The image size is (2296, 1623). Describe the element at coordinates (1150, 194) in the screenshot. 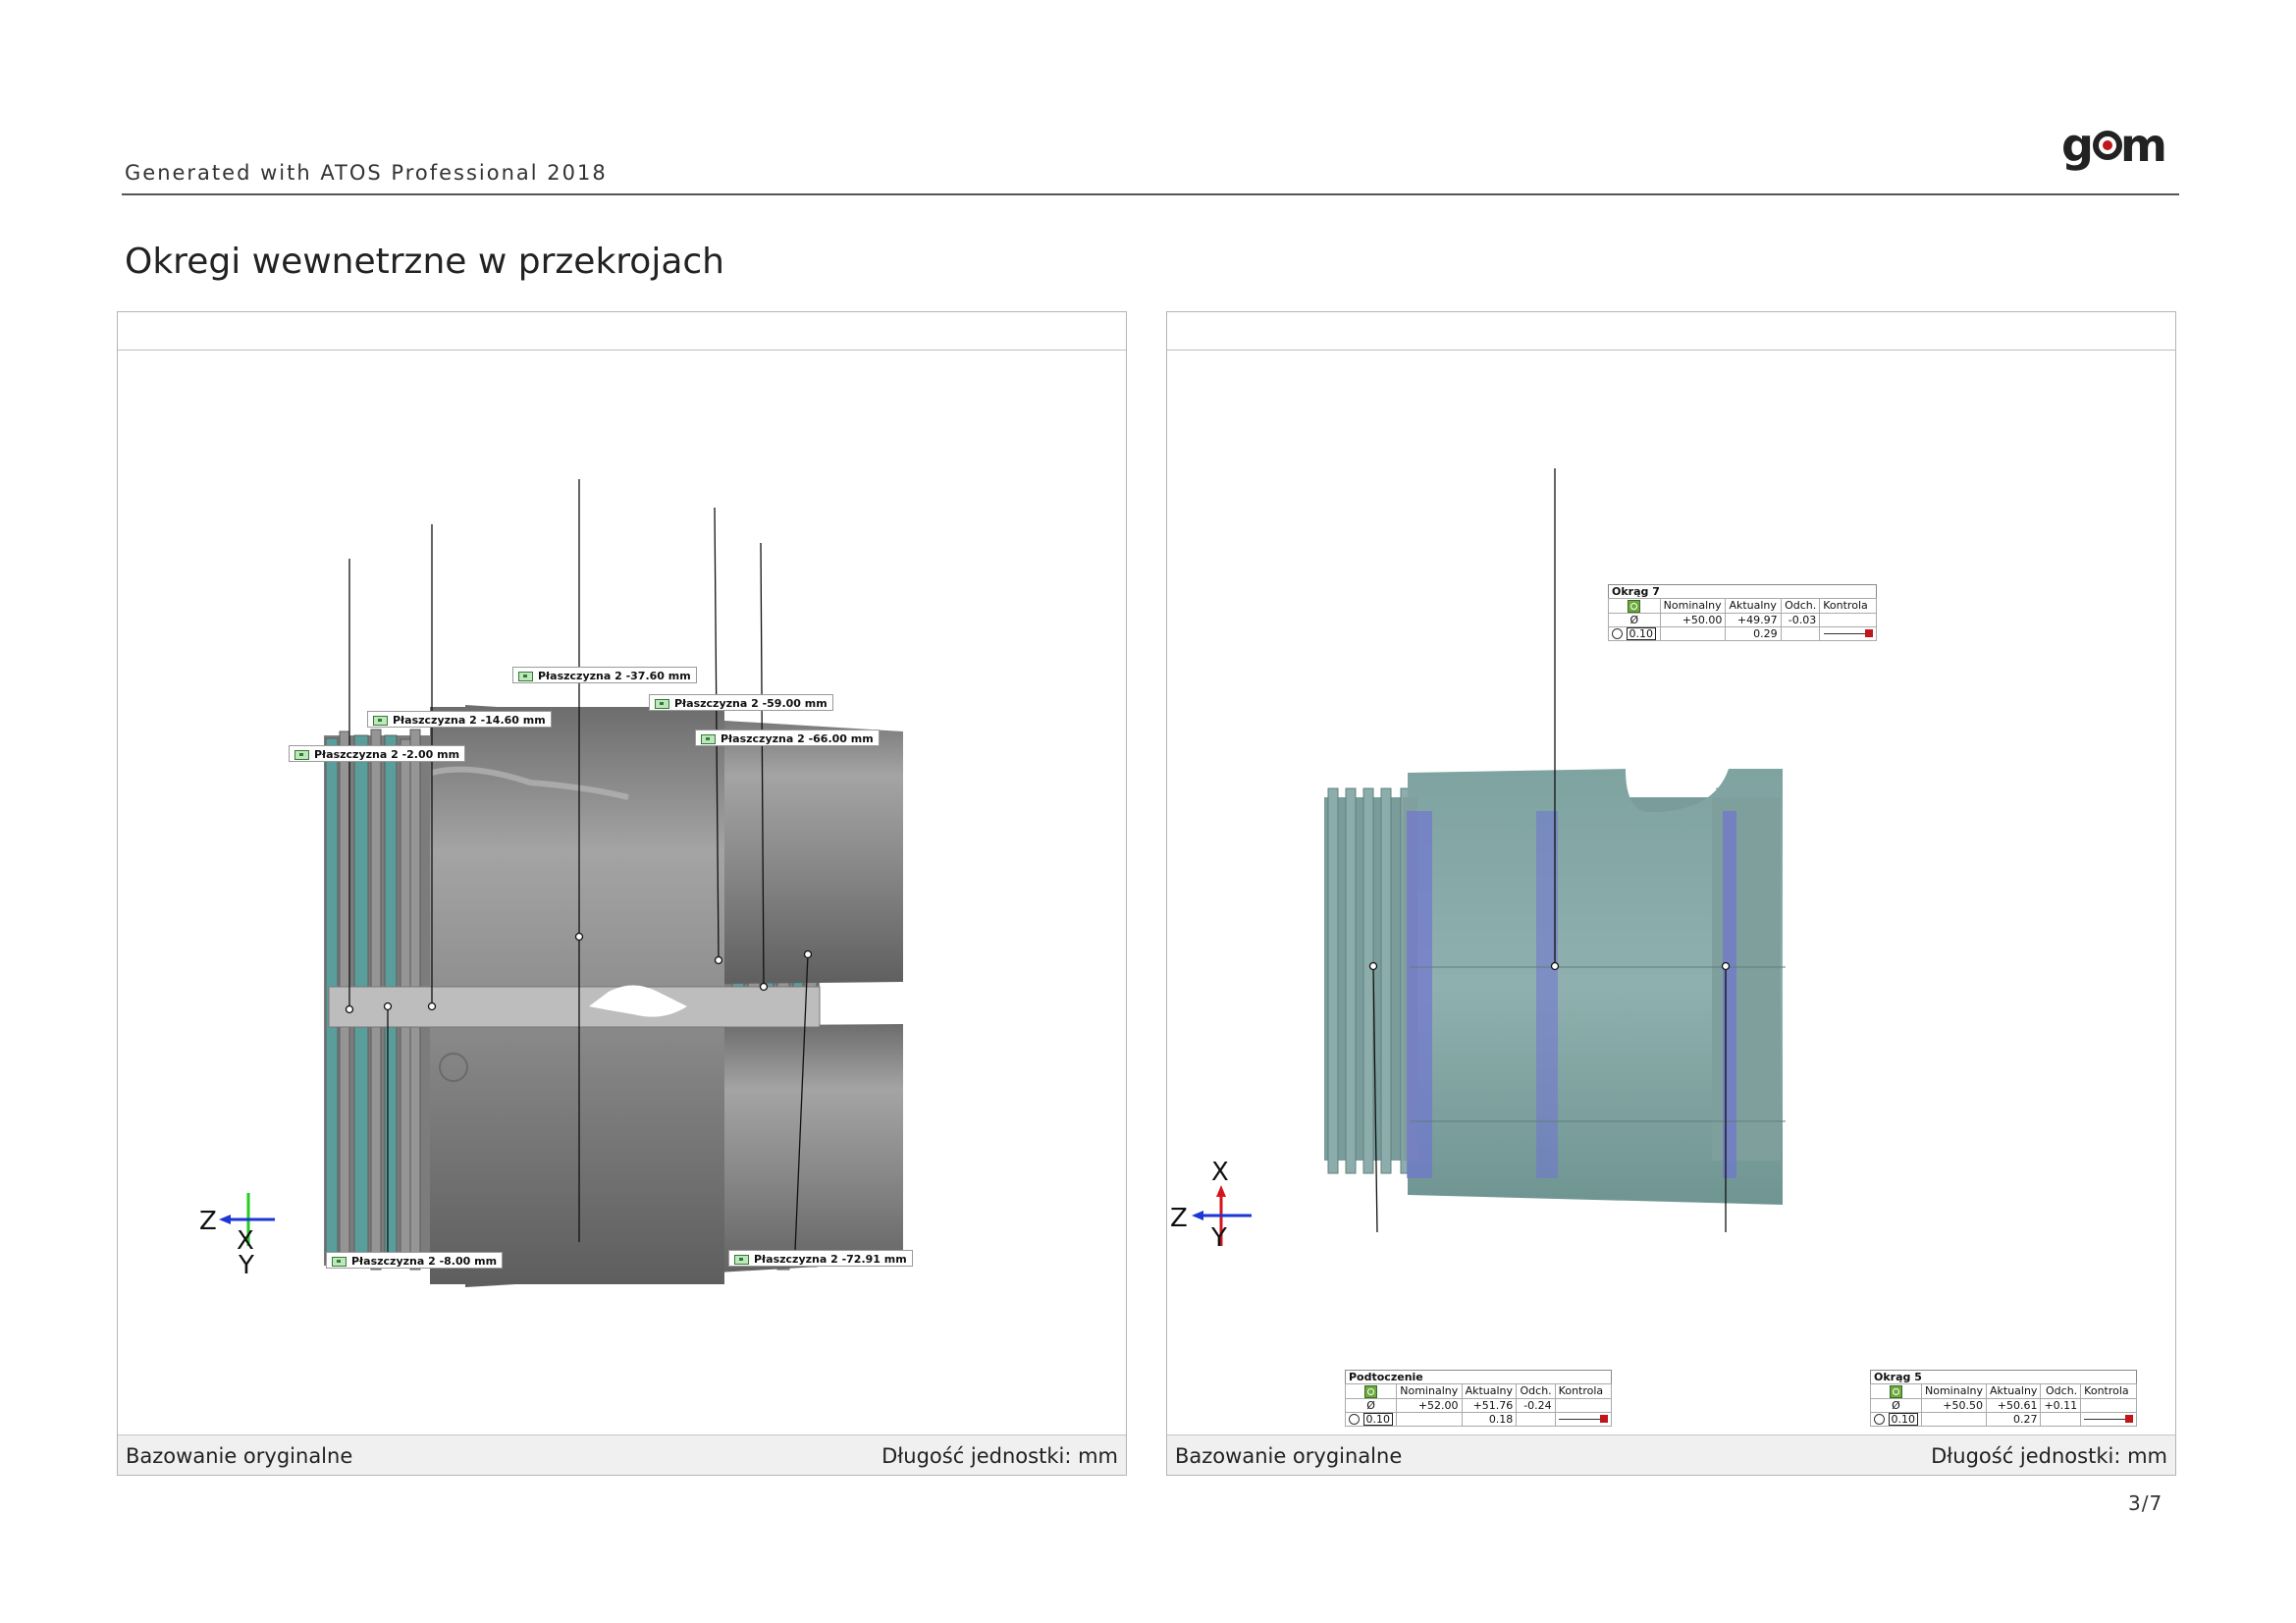

I see `header-rule` at that location.